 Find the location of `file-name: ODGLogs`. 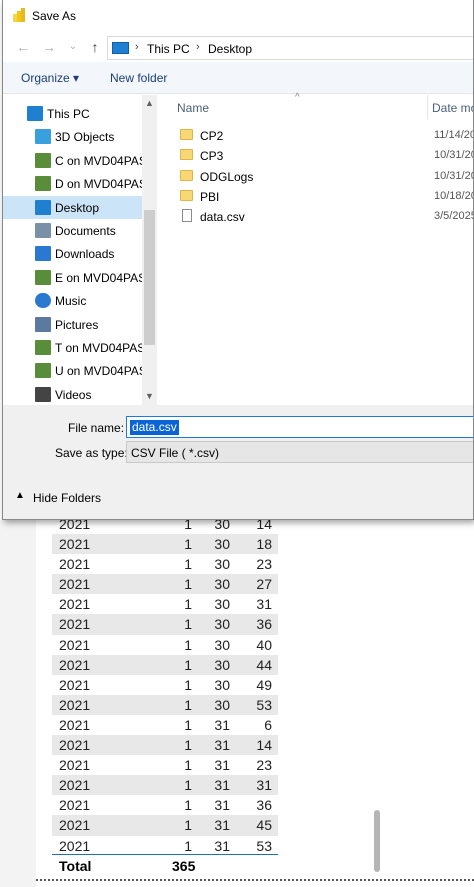

file-name: ODGLogs is located at coordinates (227, 176).